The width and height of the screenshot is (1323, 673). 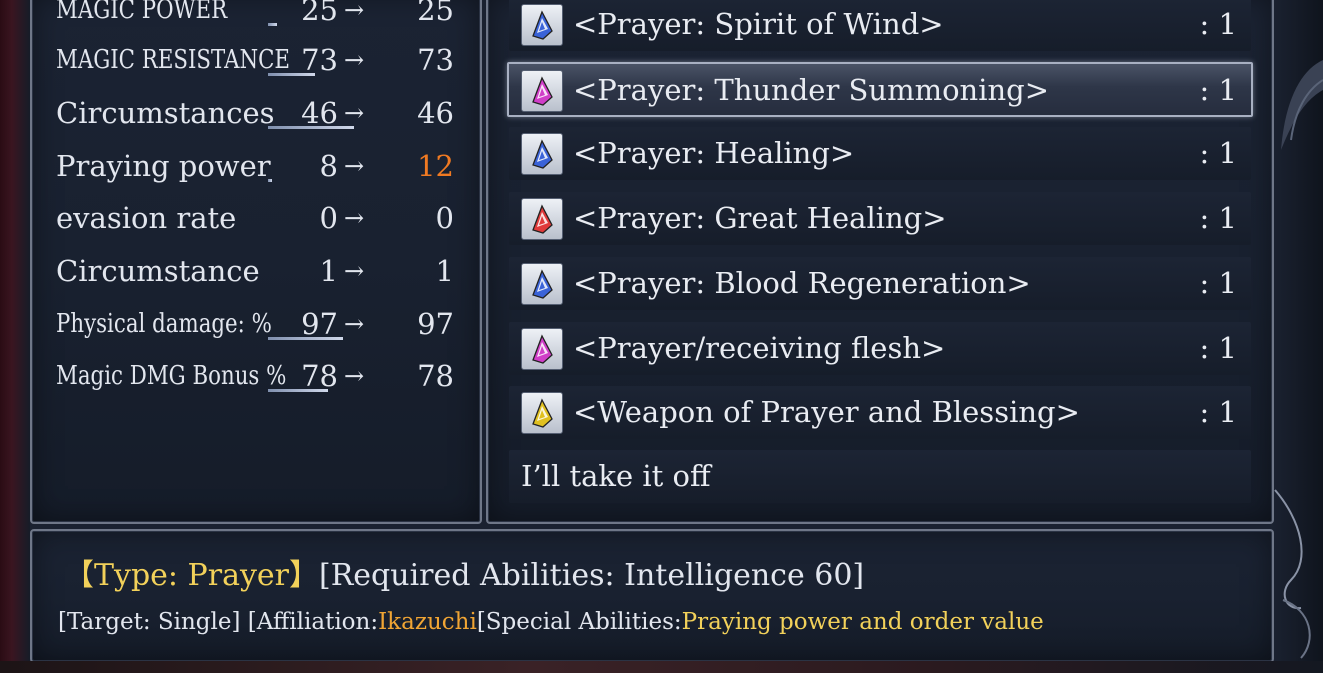 I want to click on right-backdrop, so click(x=1297, y=336).